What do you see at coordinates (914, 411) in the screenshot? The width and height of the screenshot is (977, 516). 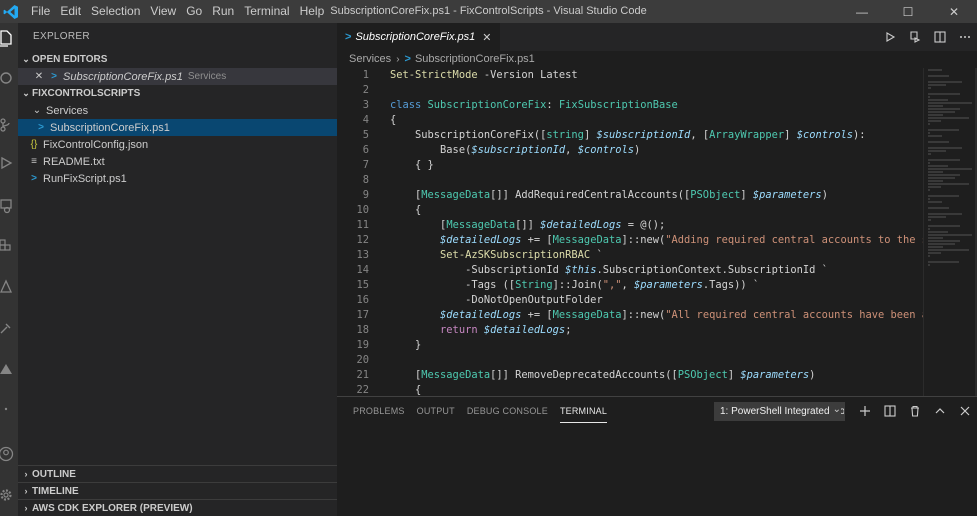 I see `trash-icon` at bounding box center [914, 411].